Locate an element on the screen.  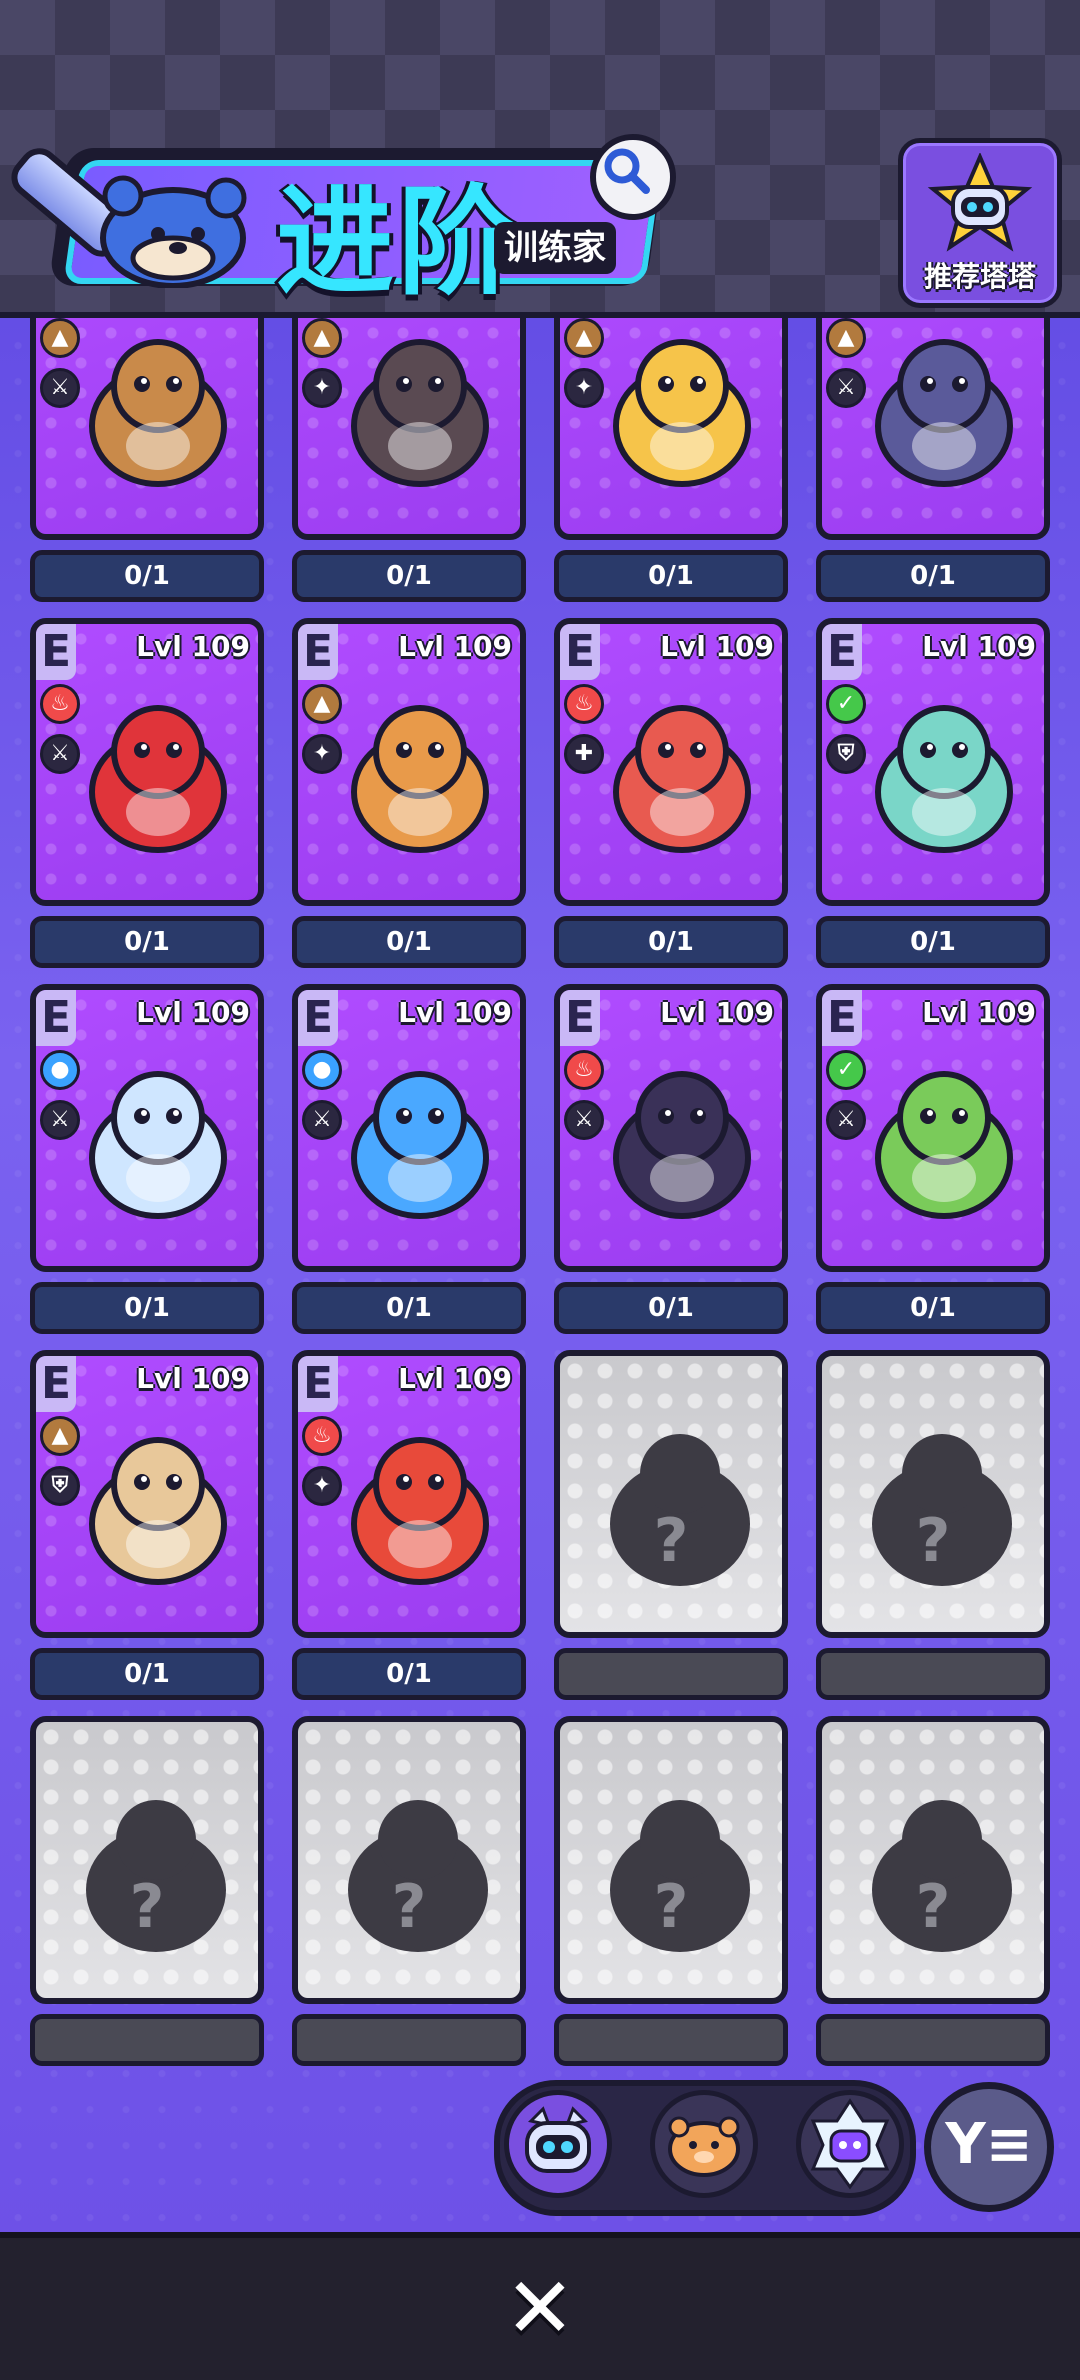
mushroom-bear-icon is located at coordinates (158, 1511).